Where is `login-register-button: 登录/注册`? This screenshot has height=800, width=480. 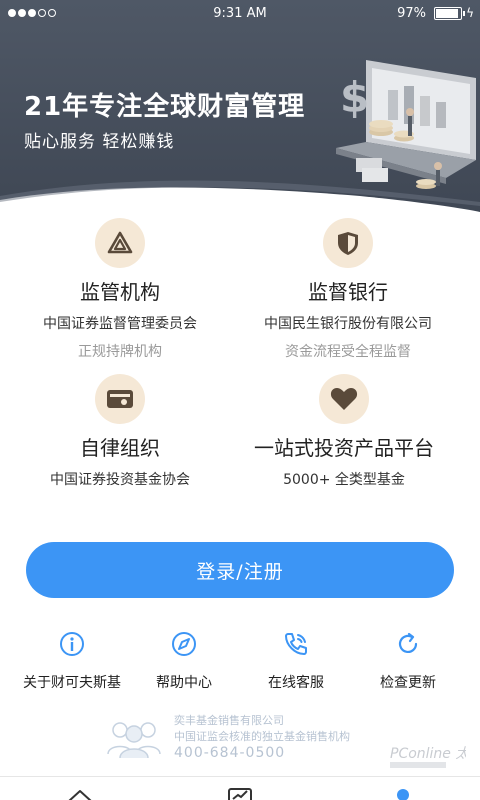
login-register-button: 登录/注册 is located at coordinates (240, 570).